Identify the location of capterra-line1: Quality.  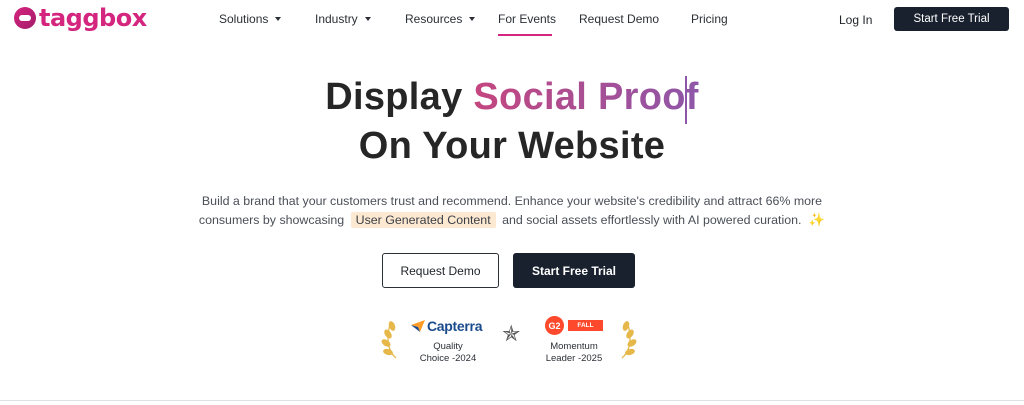
(448, 346).